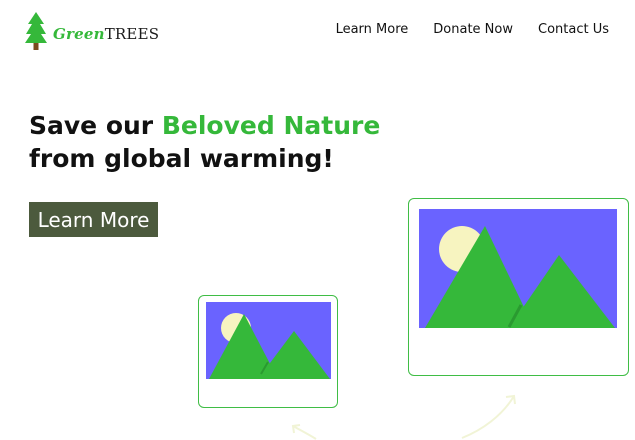 This screenshot has height=440, width=635. Describe the element at coordinates (95, 125) in the screenshot. I see `hero-title-part1: Save our` at that location.